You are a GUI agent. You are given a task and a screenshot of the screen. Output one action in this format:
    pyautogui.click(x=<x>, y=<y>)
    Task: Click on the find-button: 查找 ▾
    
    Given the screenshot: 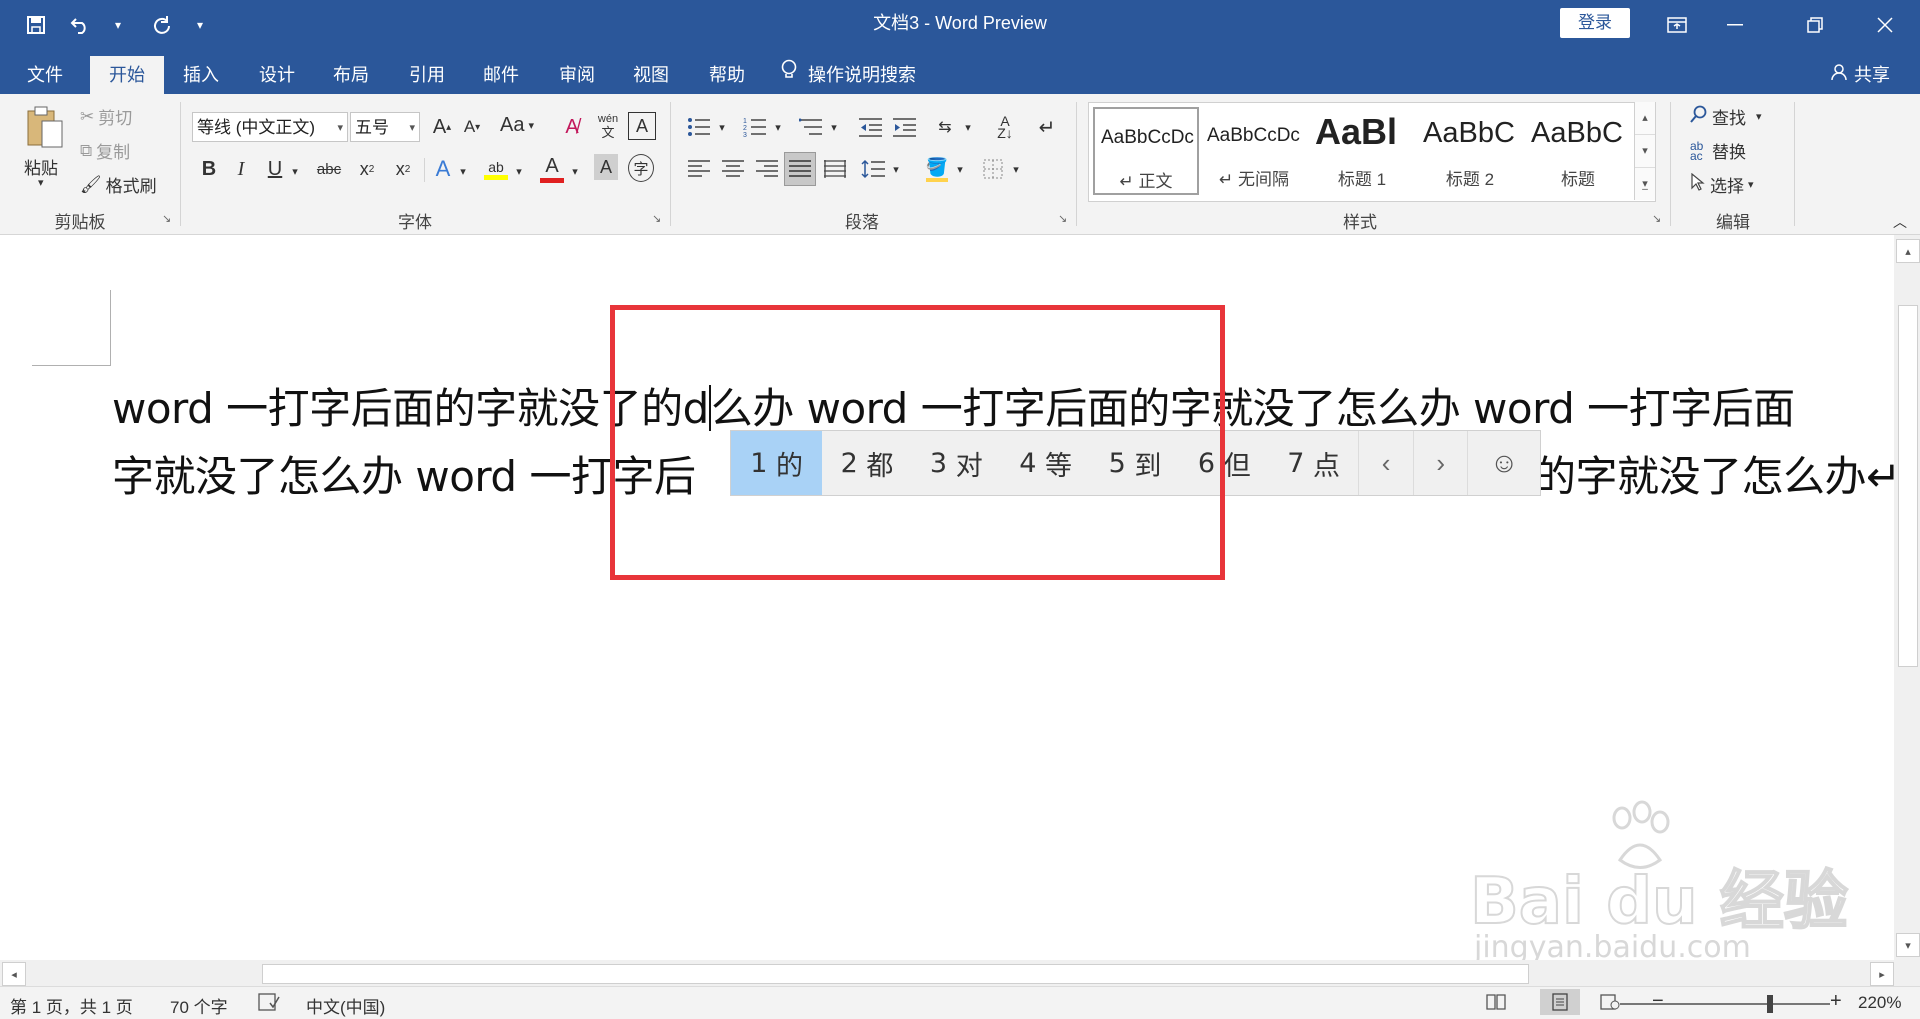 What is the action you would take?
    pyautogui.click(x=1726, y=116)
    